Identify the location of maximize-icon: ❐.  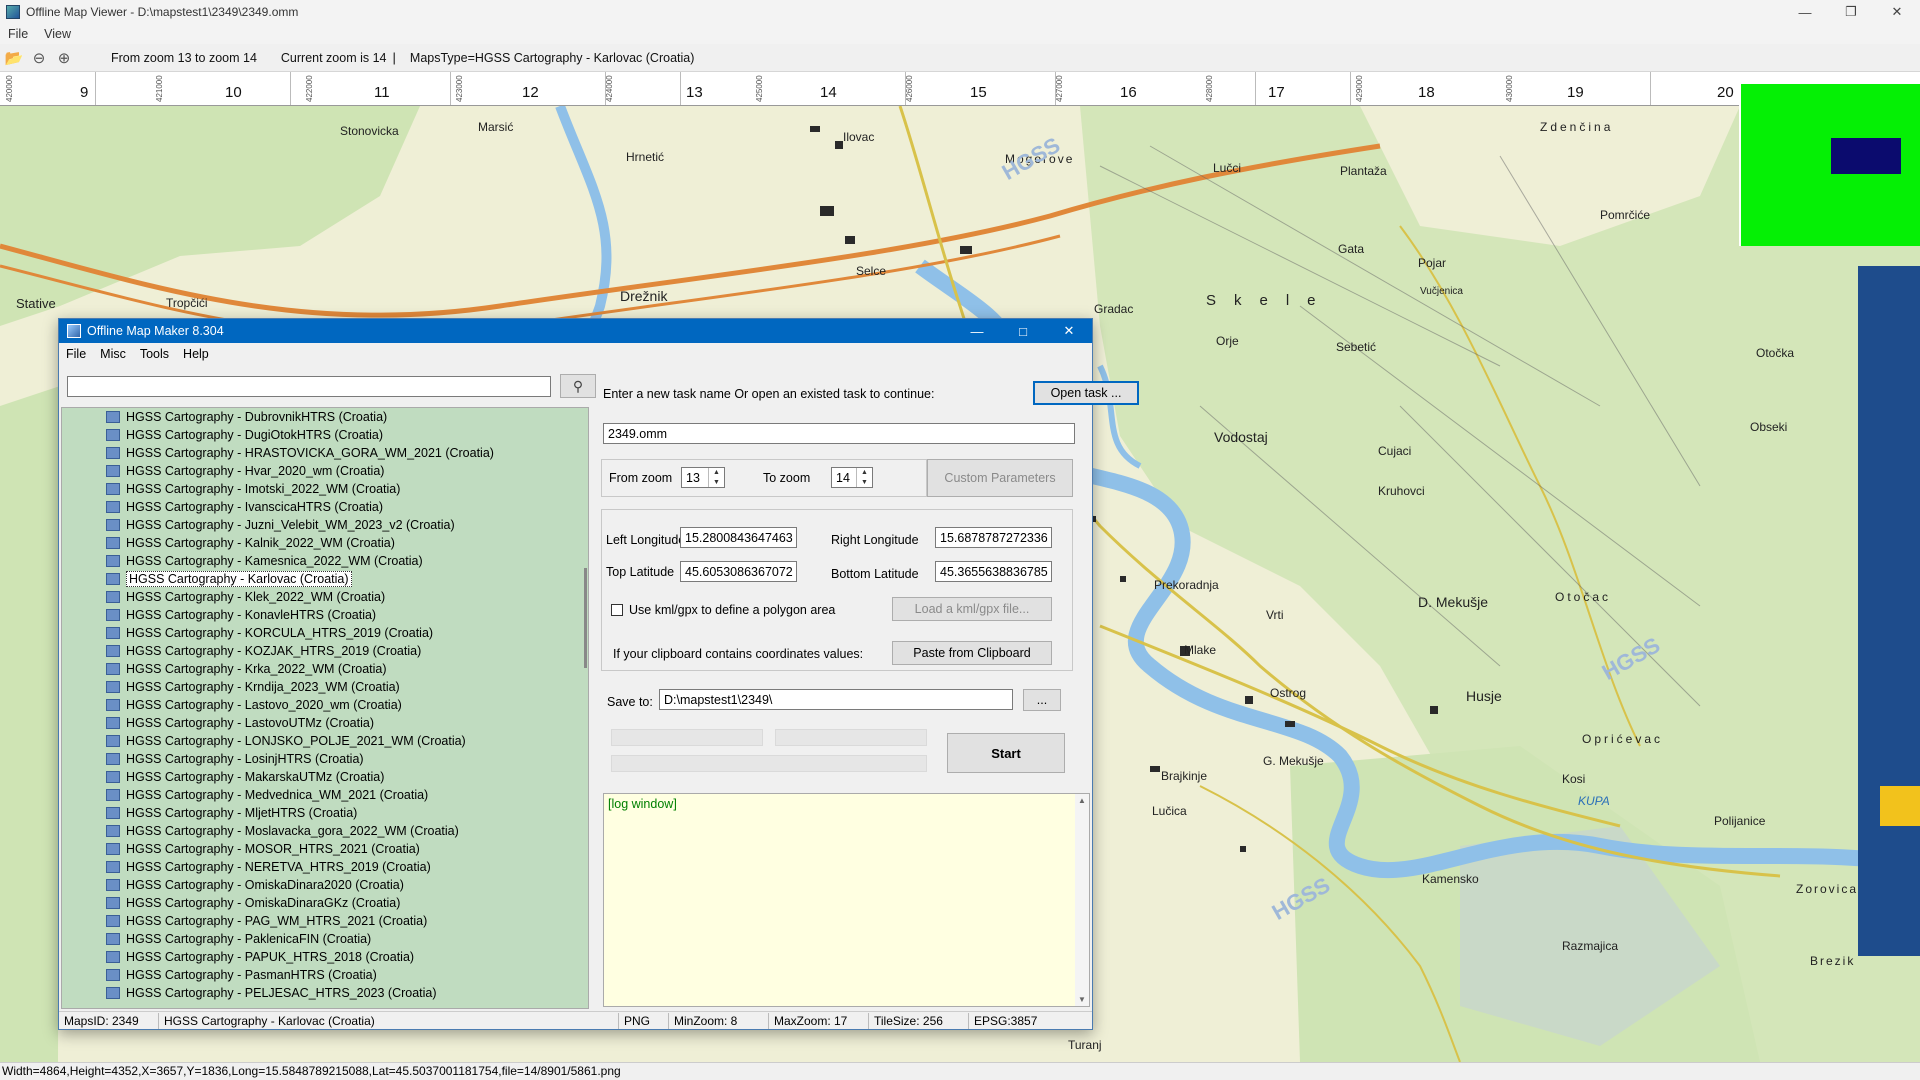
(1851, 12).